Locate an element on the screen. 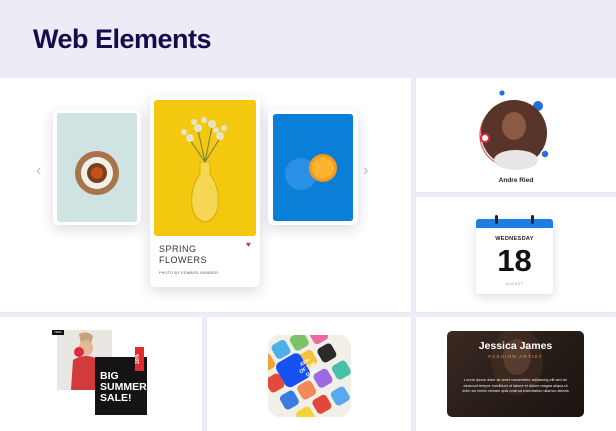  app-of-the-day-panel: APP OF THE DAY is located at coordinates (309, 374).